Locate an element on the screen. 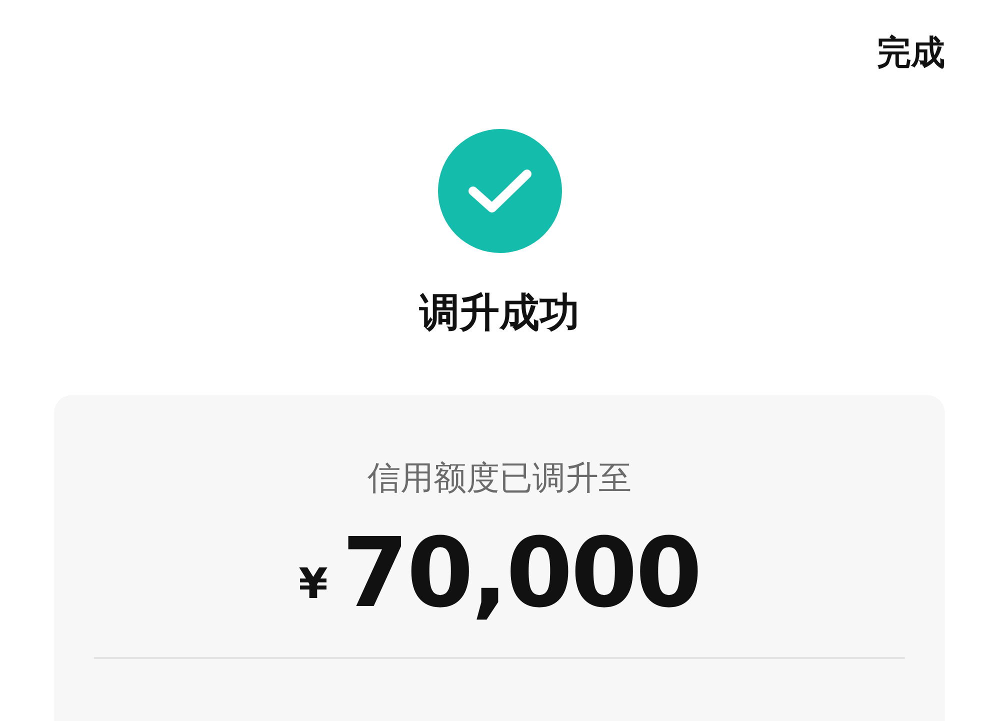 This screenshot has width=999, height=721. credit-amount: 70,000 is located at coordinates (521, 572).